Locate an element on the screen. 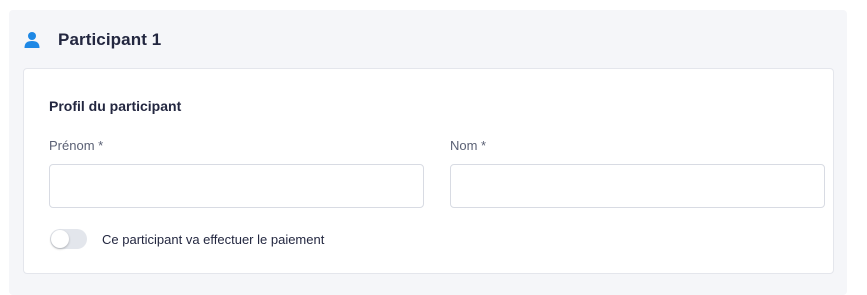 This screenshot has height=295, width=867. participant-title: Participant 1 is located at coordinates (110, 39).